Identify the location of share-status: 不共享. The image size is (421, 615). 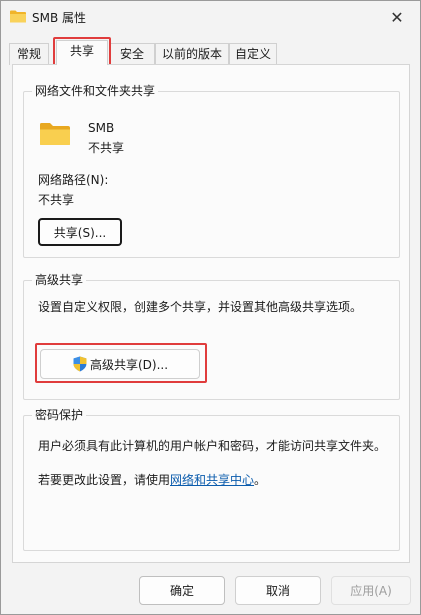
(106, 148).